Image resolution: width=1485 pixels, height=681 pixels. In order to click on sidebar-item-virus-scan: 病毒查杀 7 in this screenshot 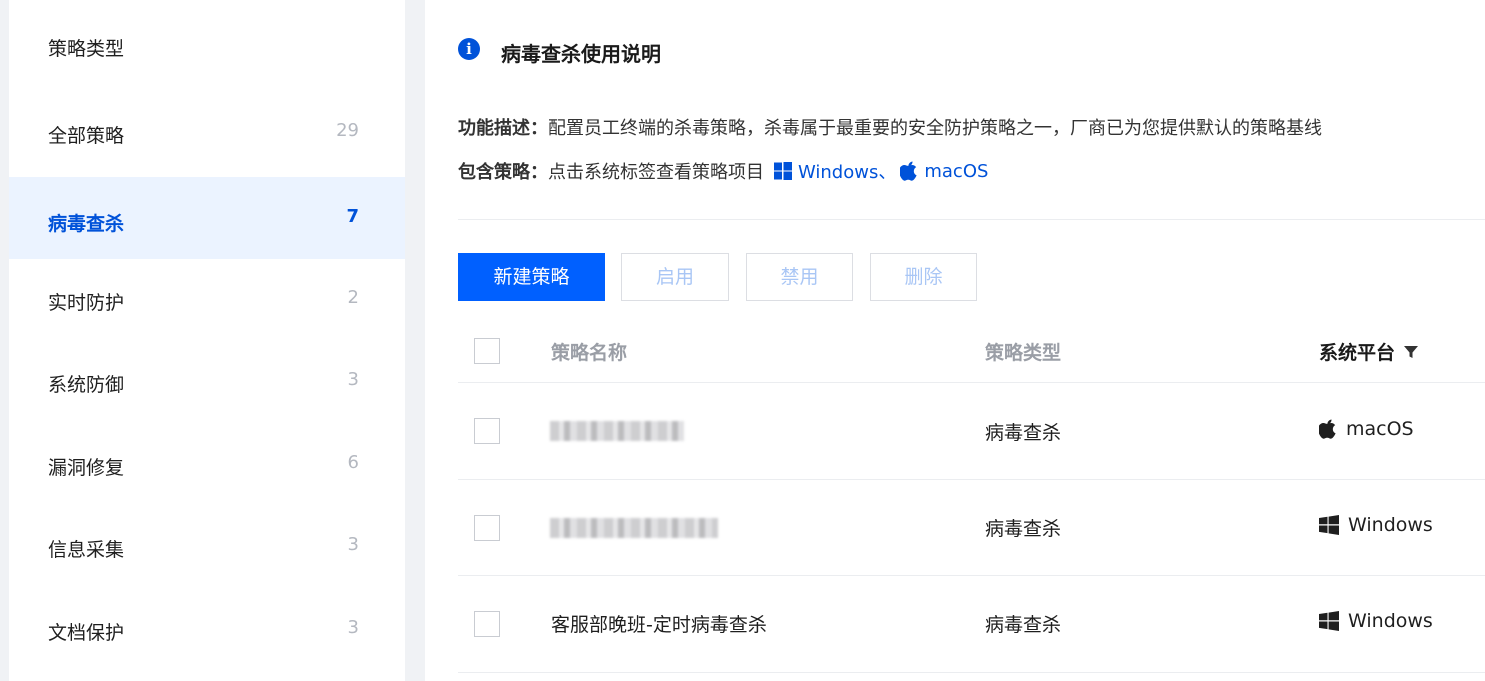, I will do `click(207, 218)`.